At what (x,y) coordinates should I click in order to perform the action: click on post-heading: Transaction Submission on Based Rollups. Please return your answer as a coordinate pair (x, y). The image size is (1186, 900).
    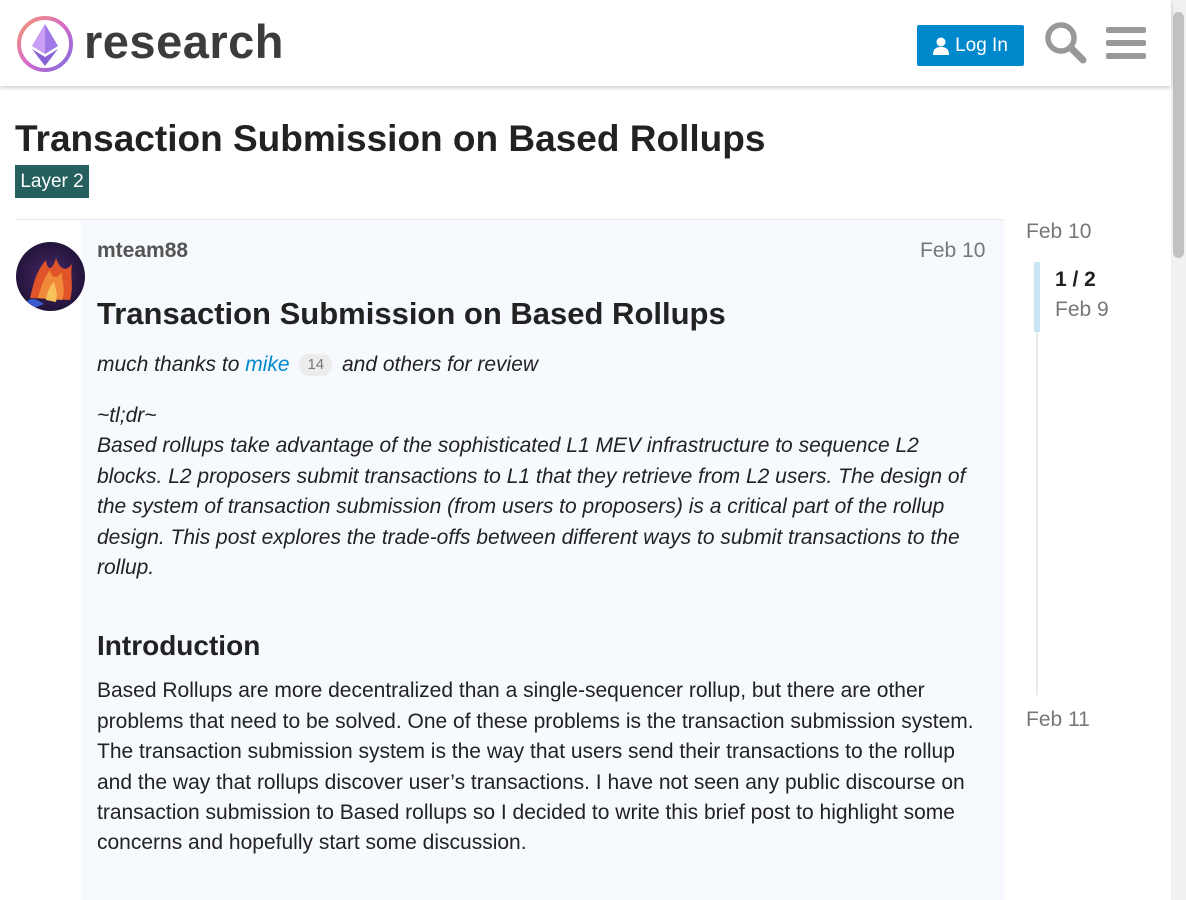
    Looking at the image, I should click on (411, 313).